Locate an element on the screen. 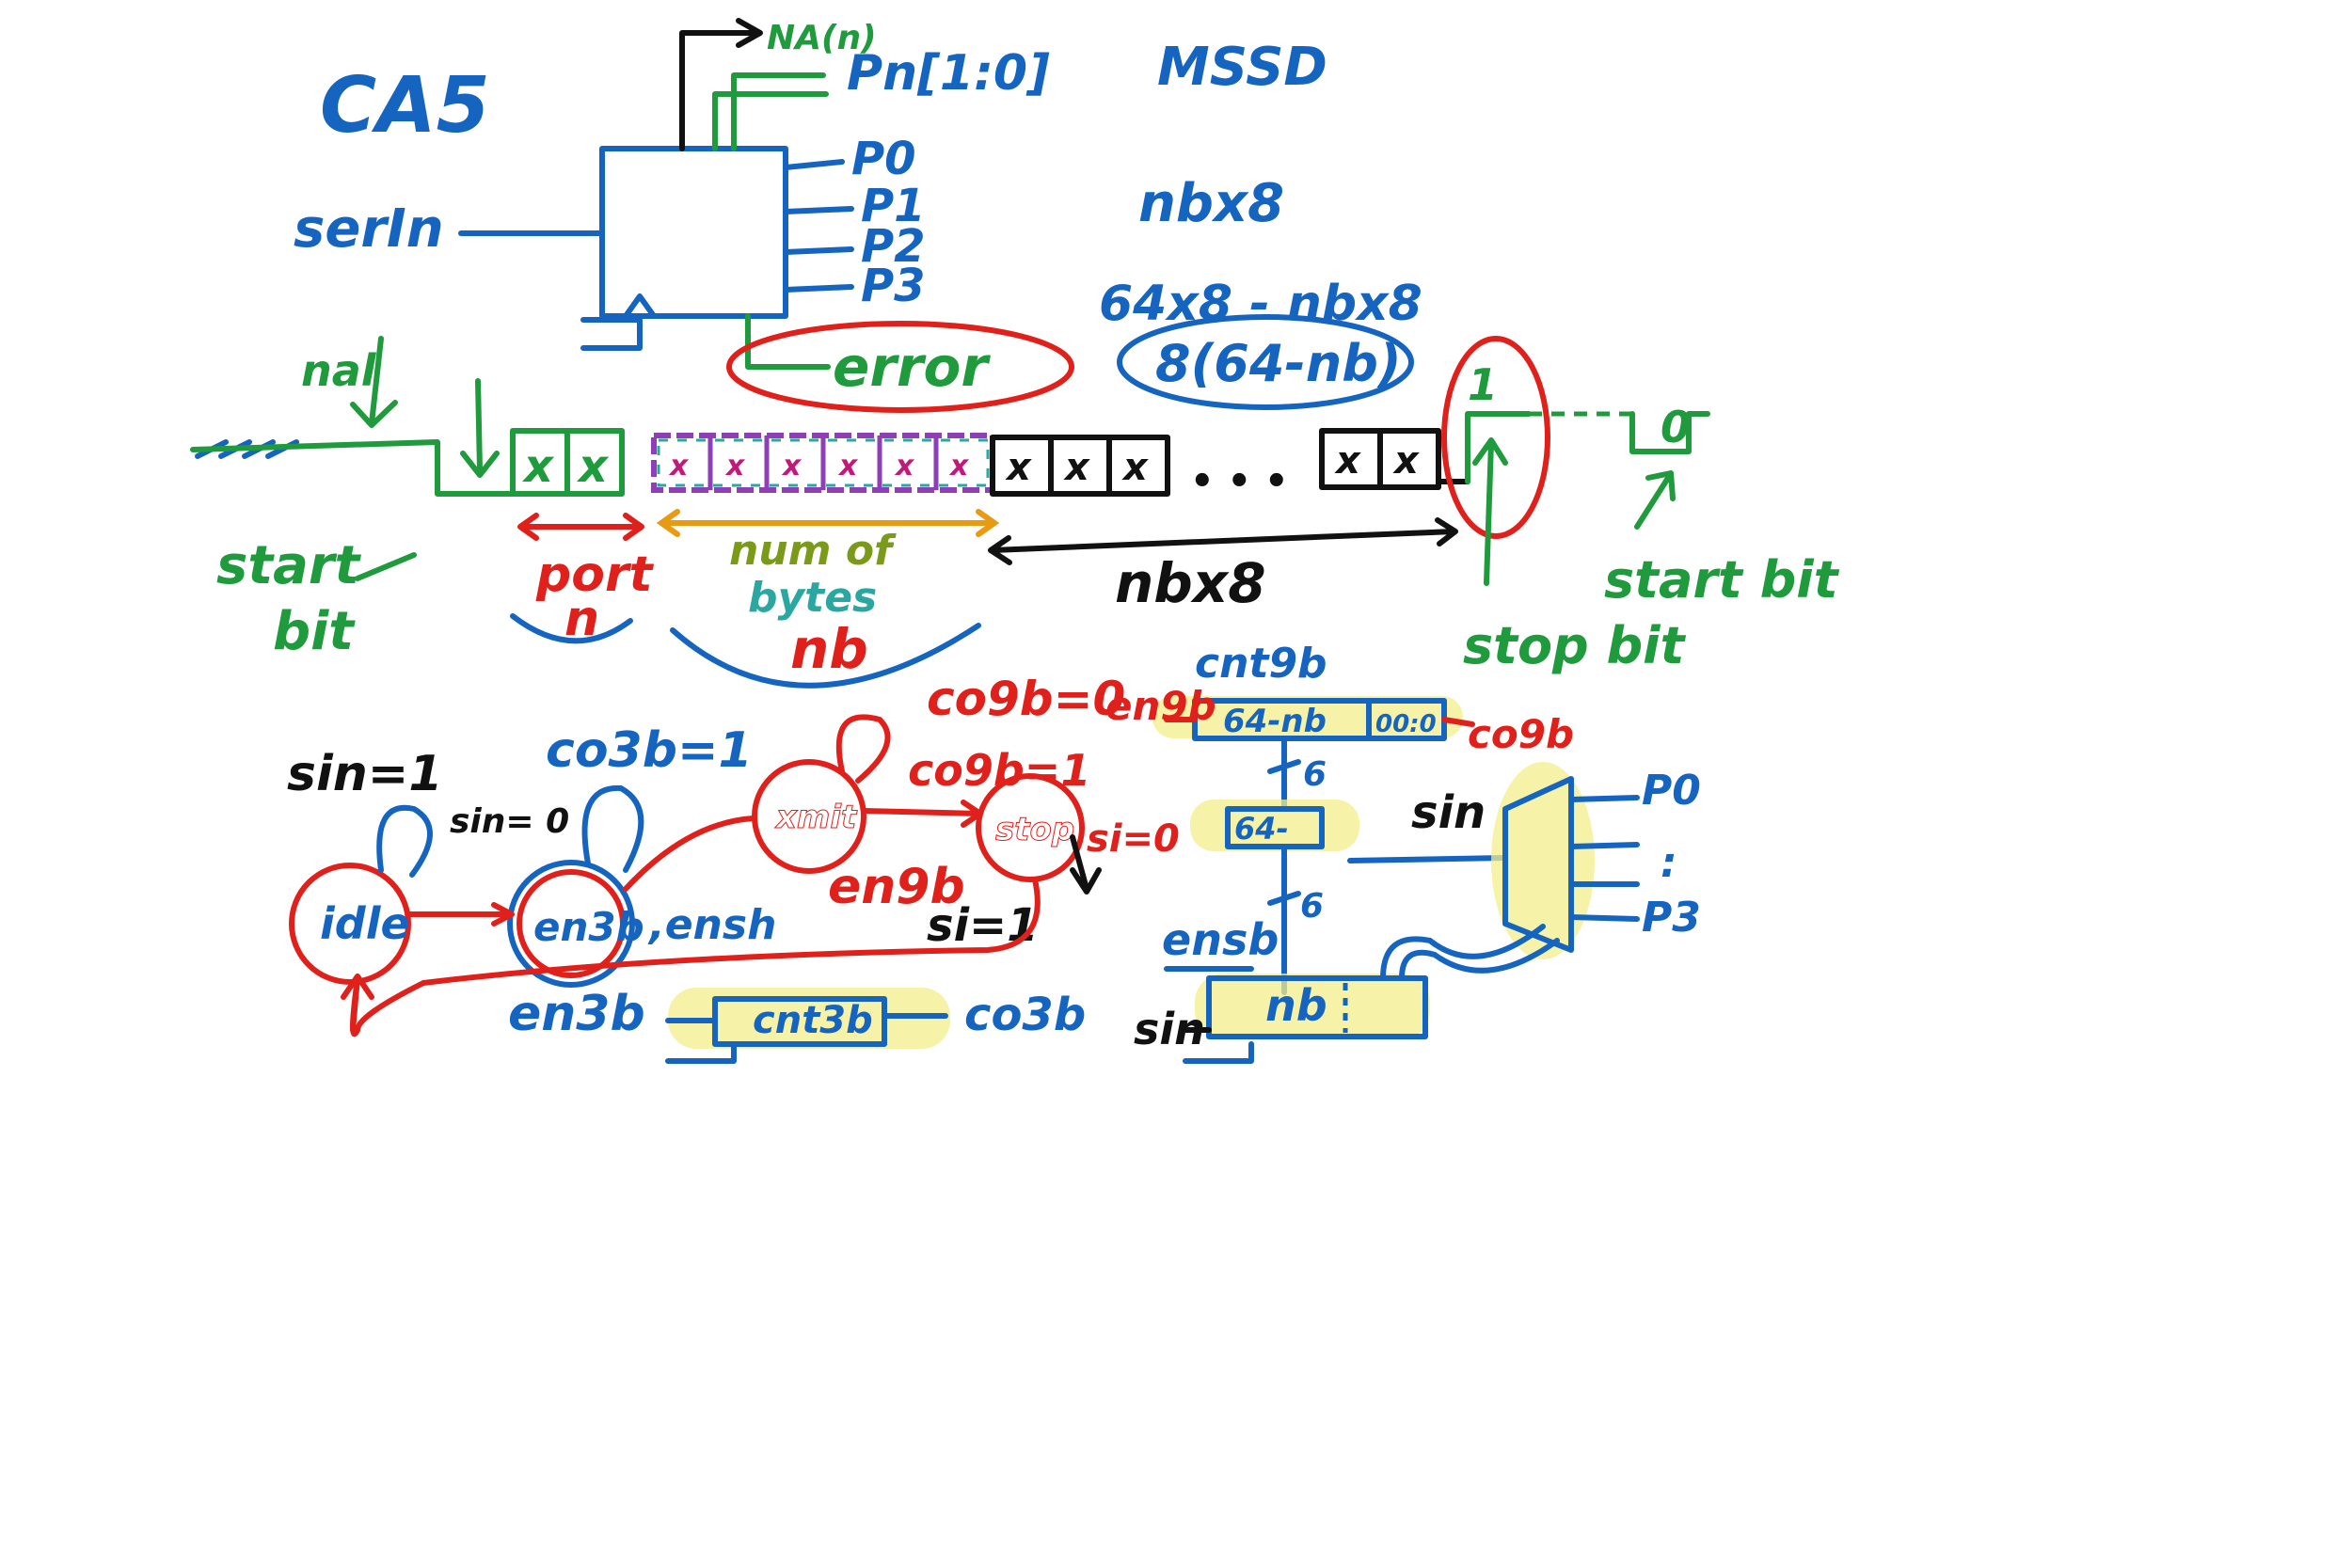  svg-text: xmit is located at coordinates (816, 817).